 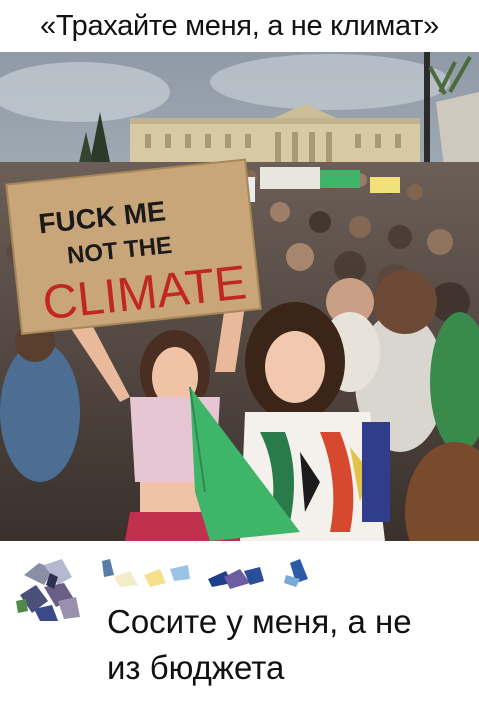 I want to click on comment-text: Сосите у меня, а не из бюджета, so click(x=287, y=645).